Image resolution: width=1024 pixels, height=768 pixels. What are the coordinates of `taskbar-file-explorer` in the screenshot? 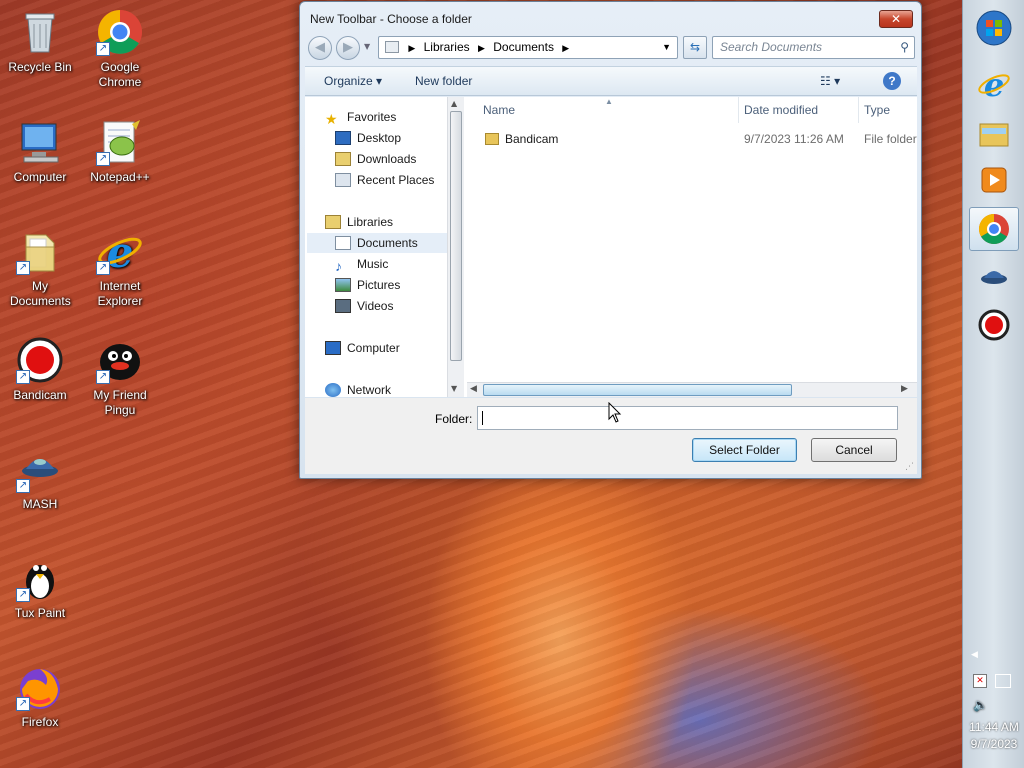 It's located at (994, 134).